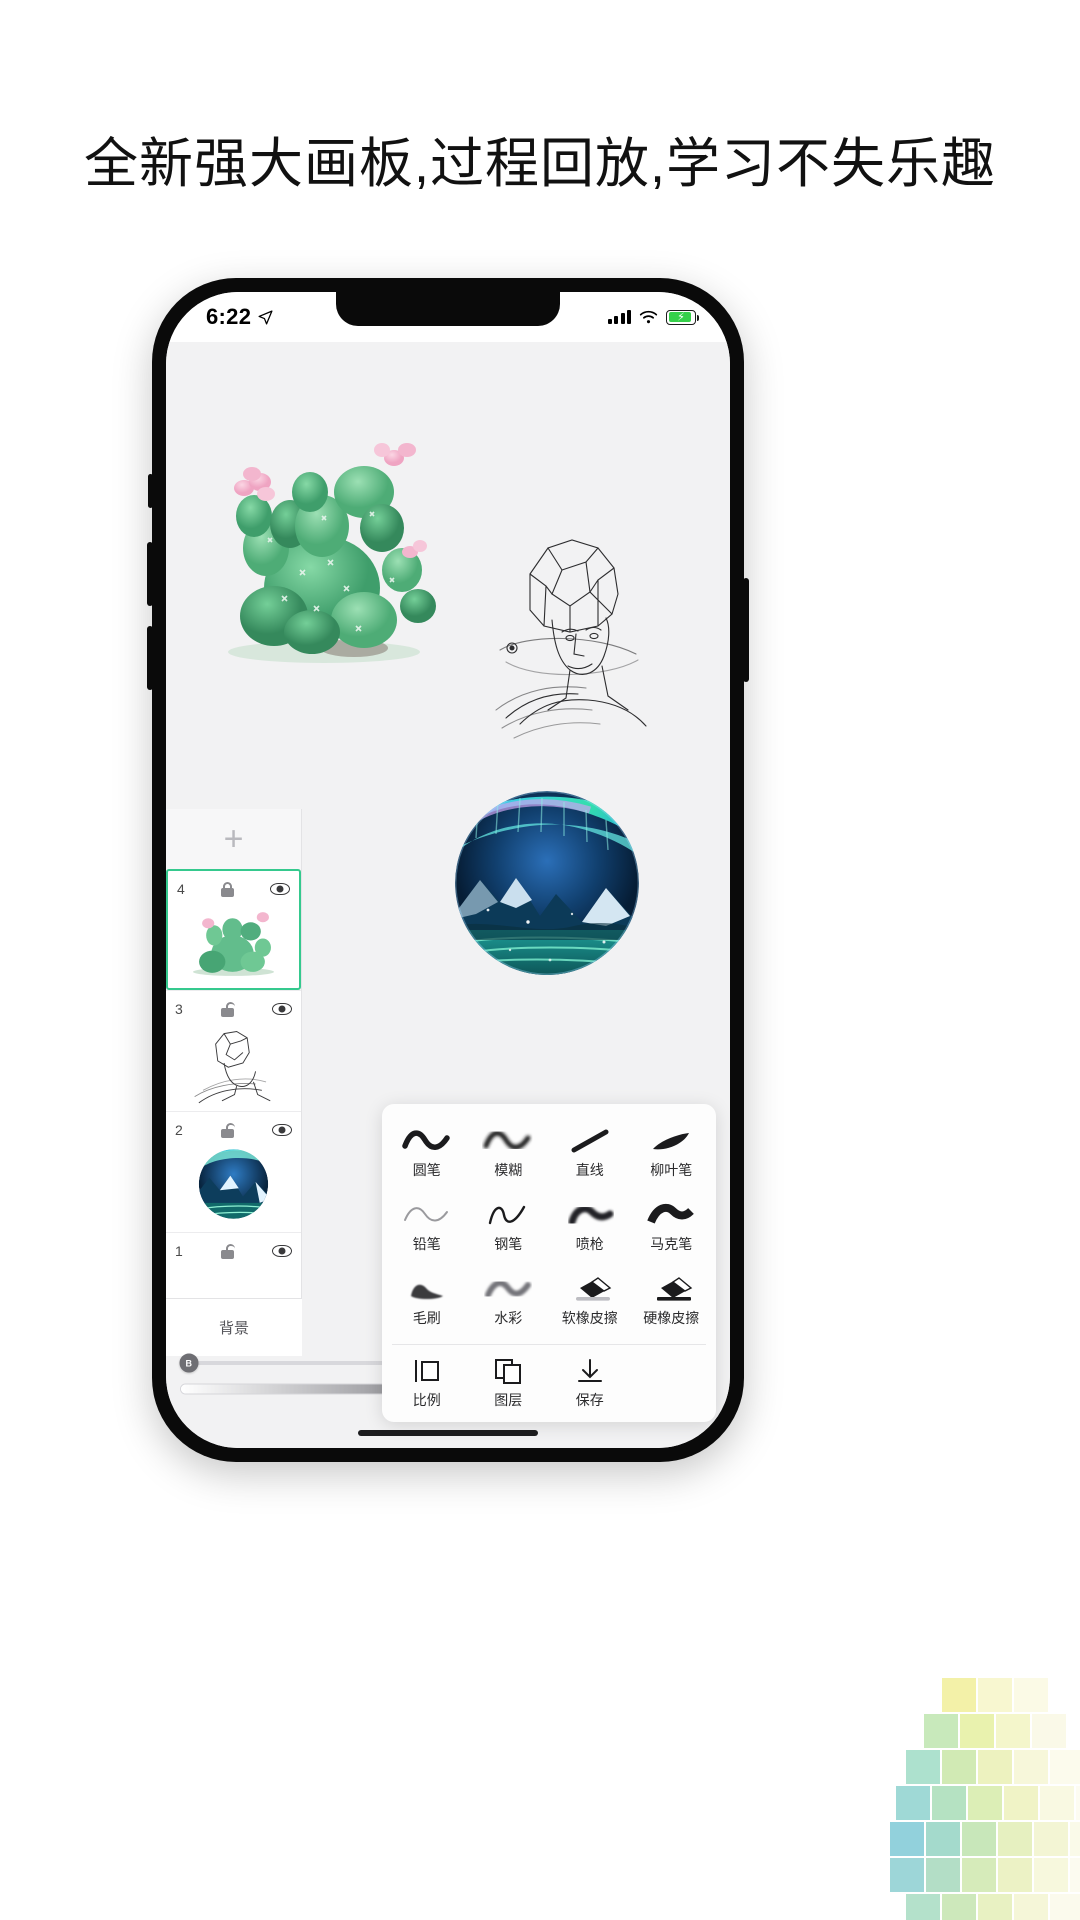  Describe the element at coordinates (179, 1130) in the screenshot. I see `layer-number: 2` at that location.